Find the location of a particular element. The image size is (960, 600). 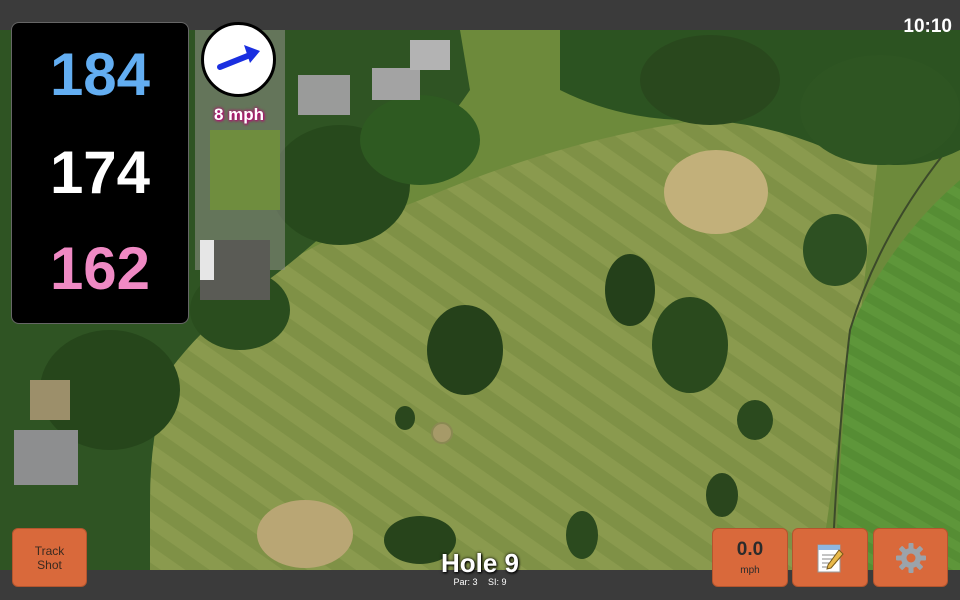

gear-icon is located at coordinates (910, 557).